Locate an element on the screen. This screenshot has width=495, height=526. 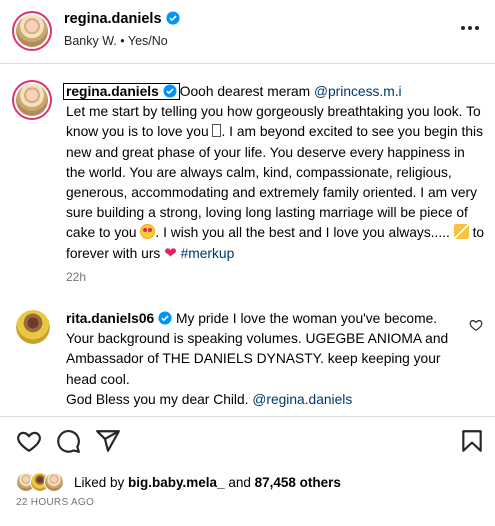
likes-prefix: Liked by is located at coordinates (101, 482).